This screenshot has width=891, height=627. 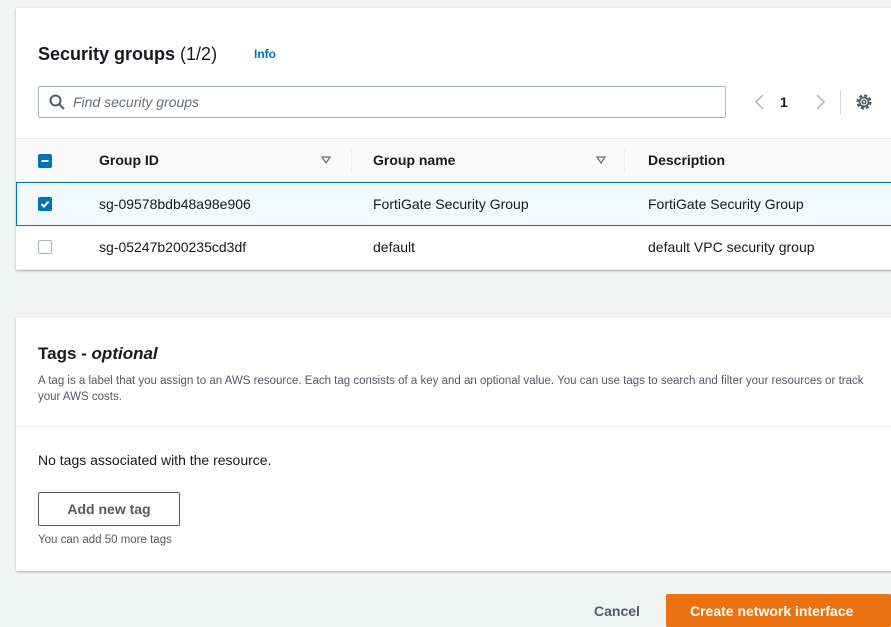 What do you see at coordinates (840, 102) in the screenshot?
I see `pager-divider` at bounding box center [840, 102].